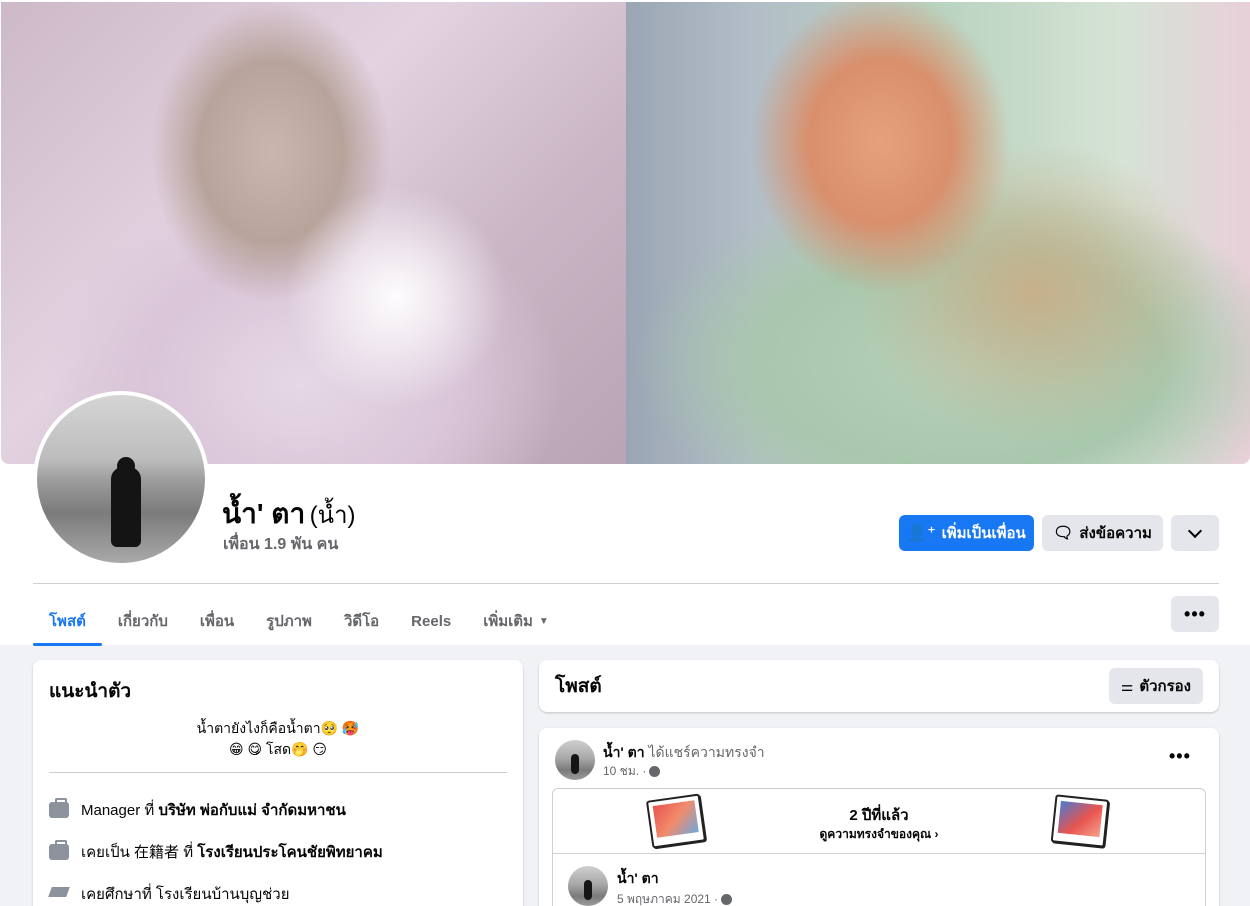 The width and height of the screenshot is (1250, 906). I want to click on tab-reels: Reels, so click(431, 621).